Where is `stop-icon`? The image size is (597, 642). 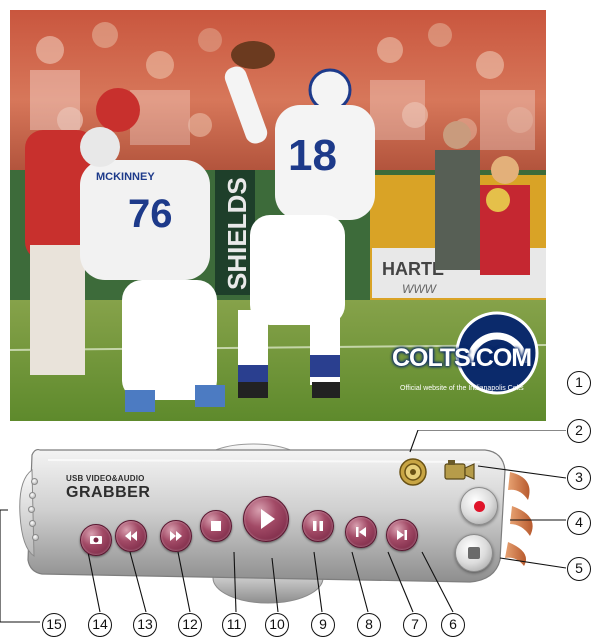 stop-icon is located at coordinates (216, 526).